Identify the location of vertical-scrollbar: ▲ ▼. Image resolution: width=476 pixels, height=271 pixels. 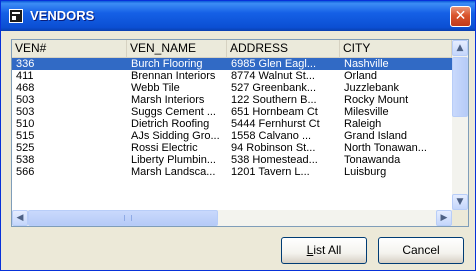
(460, 125).